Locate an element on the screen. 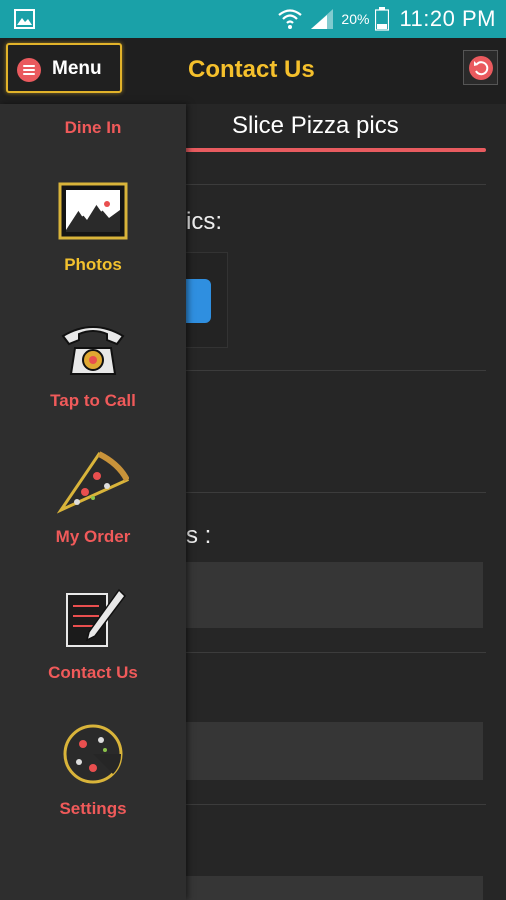  tab-title: Slice Pizza pics is located at coordinates (315, 126).